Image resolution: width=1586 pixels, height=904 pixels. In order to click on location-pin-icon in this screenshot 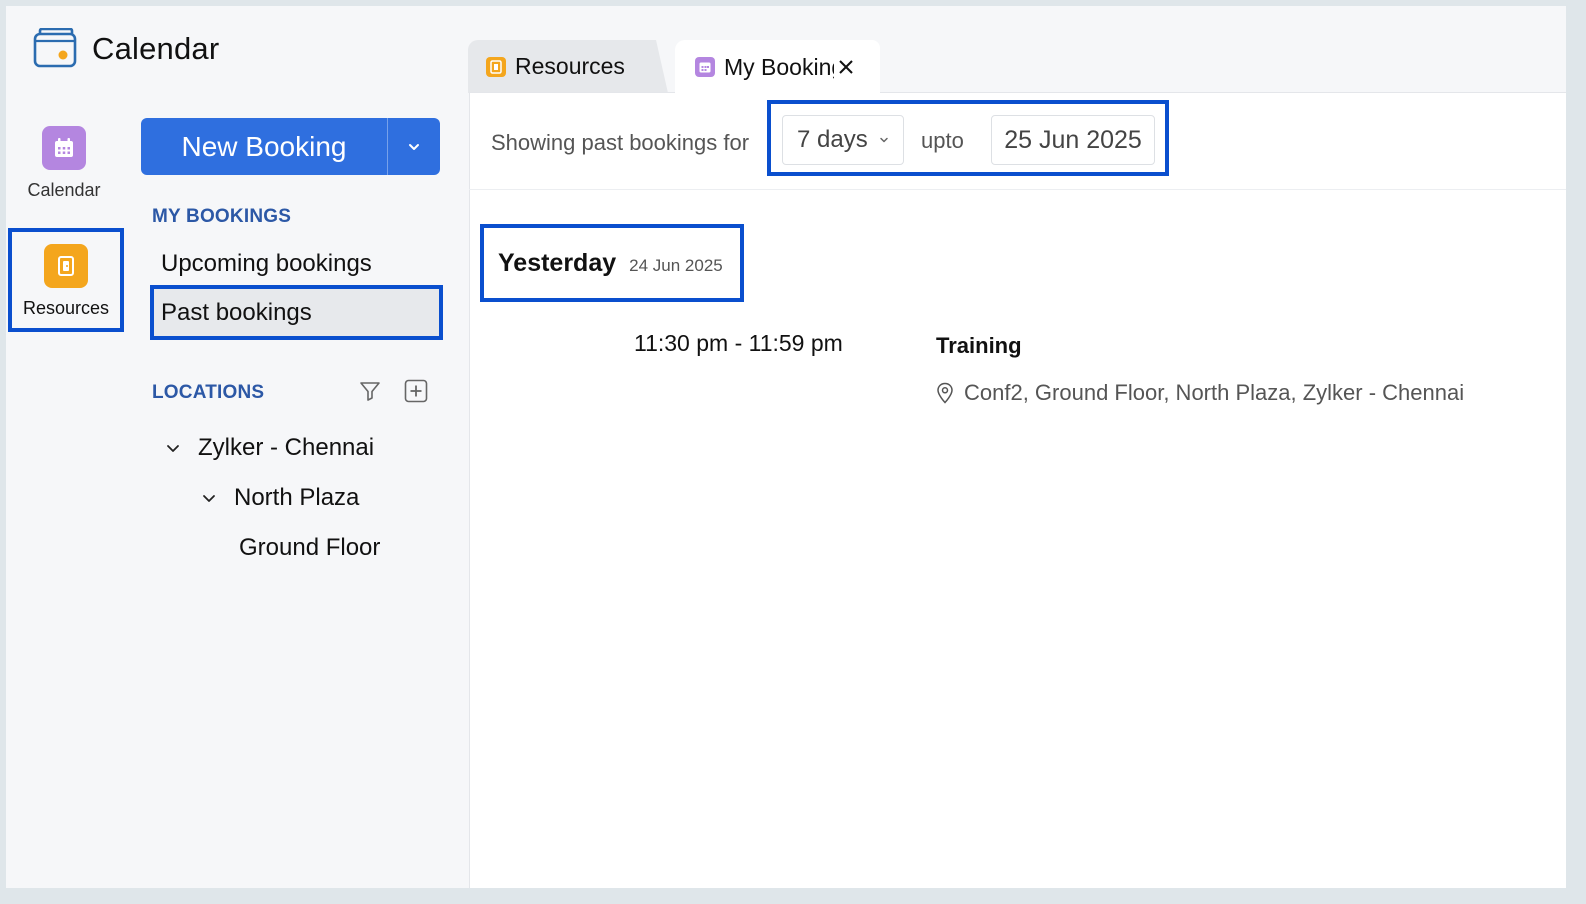, I will do `click(945, 393)`.